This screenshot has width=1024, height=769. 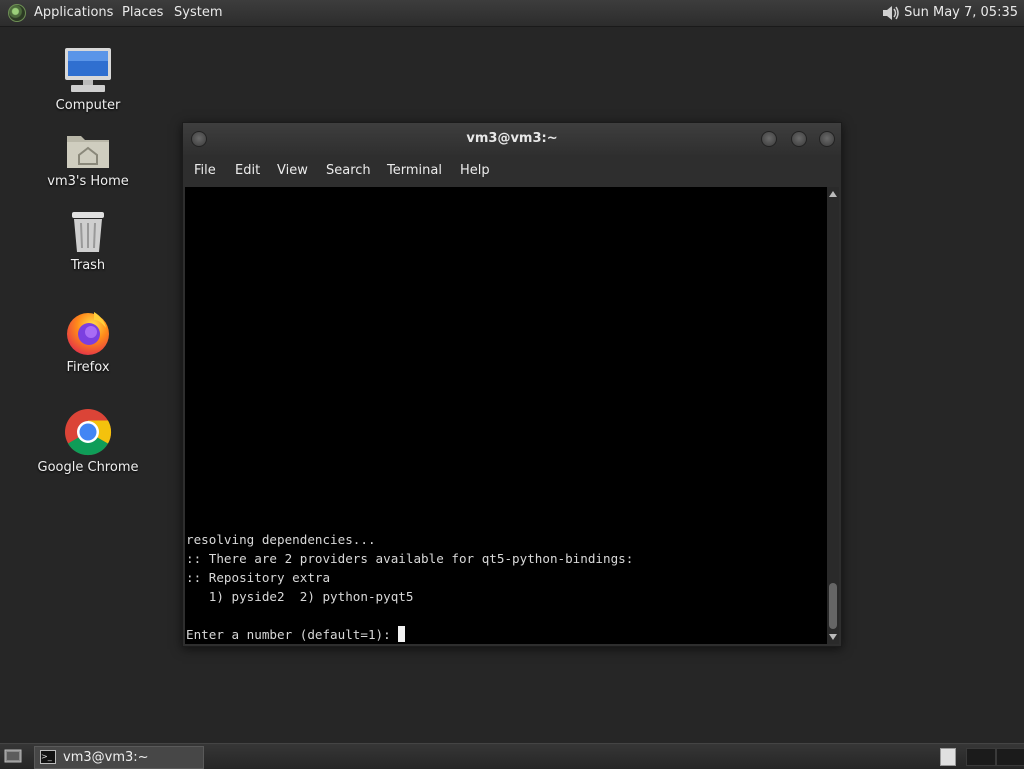 I want to click on desktop-icon-computer: Computer, so click(x=88, y=79).